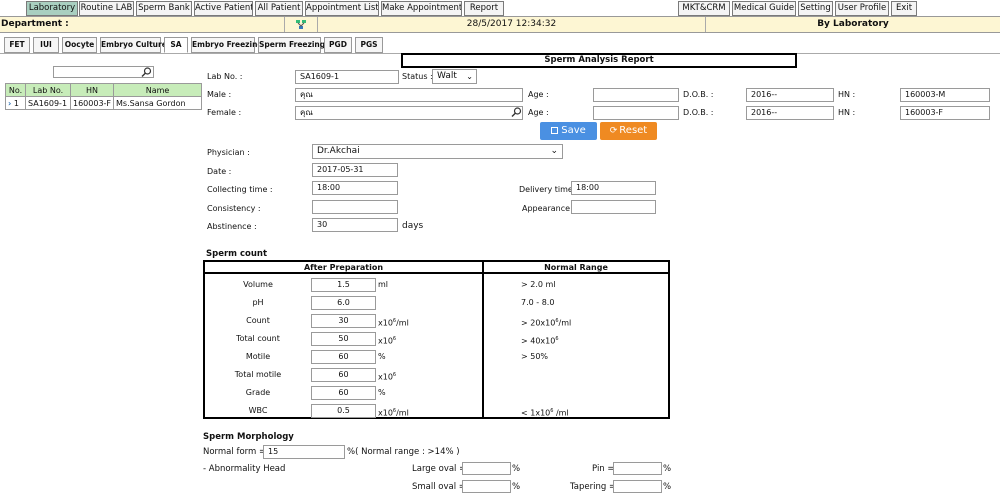 The image size is (1000, 495). Describe the element at coordinates (235, 452) in the screenshot. I see `normal-form-label: Normal form =` at that location.